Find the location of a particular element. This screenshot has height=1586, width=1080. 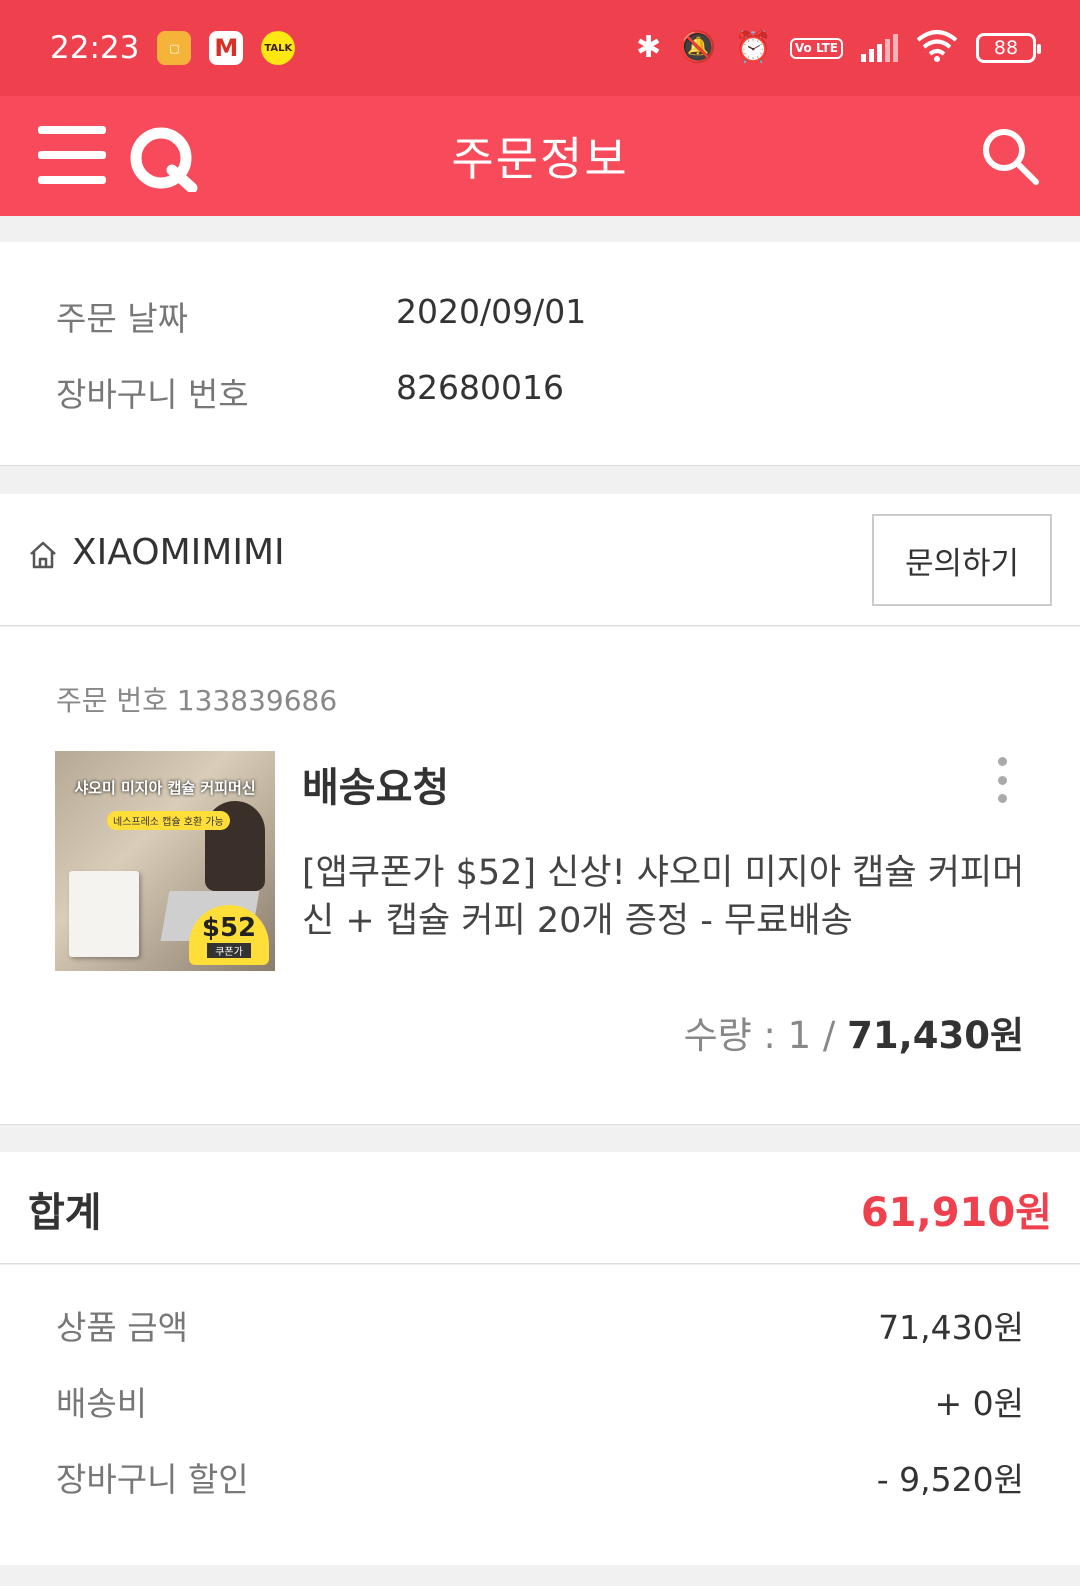

cart-discount-label: 장바구니 할인 is located at coordinates (152, 1479).